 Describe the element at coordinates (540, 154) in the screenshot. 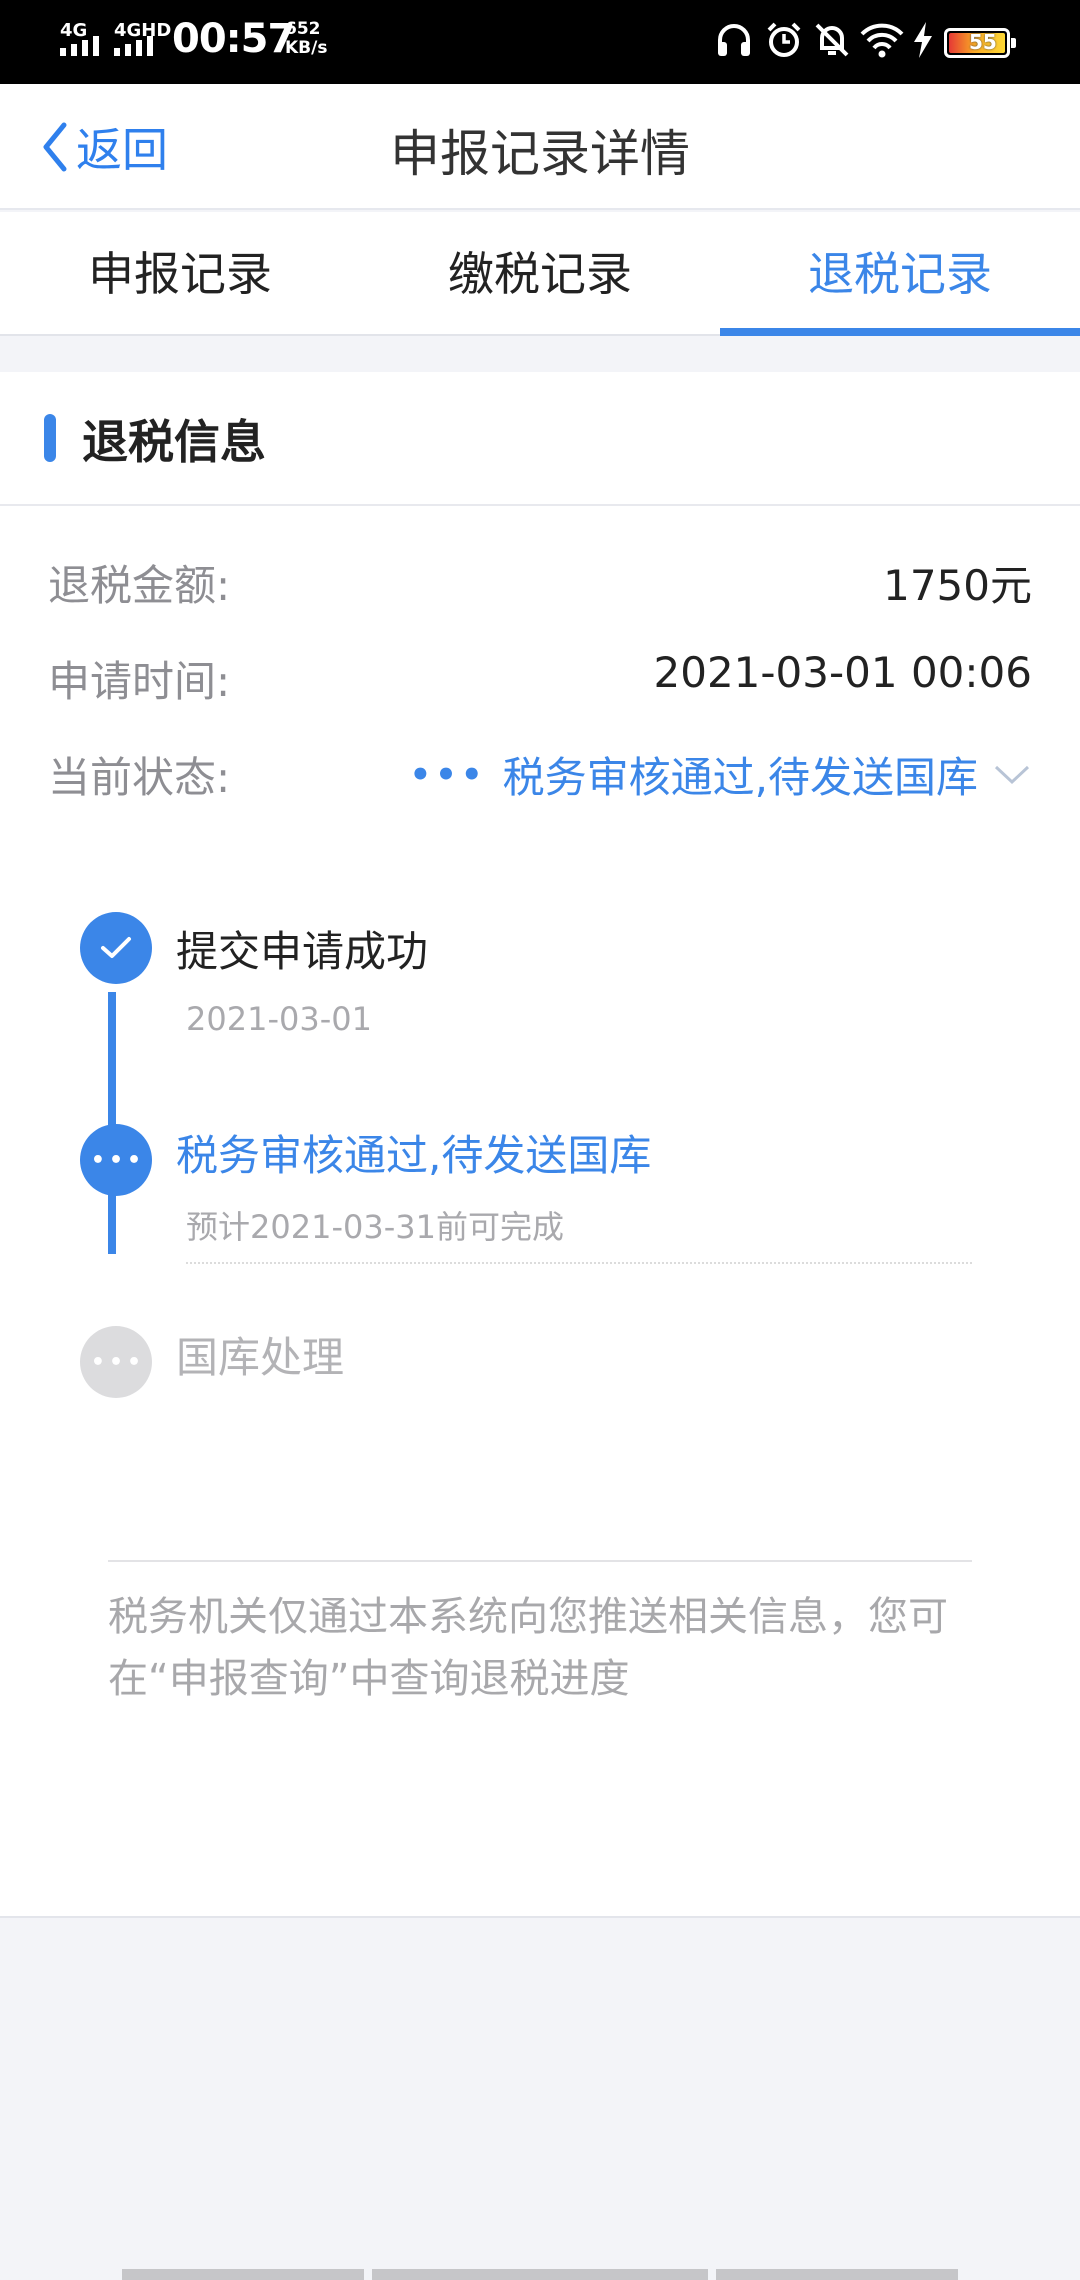

I see `page-title: 申报记录详情` at that location.